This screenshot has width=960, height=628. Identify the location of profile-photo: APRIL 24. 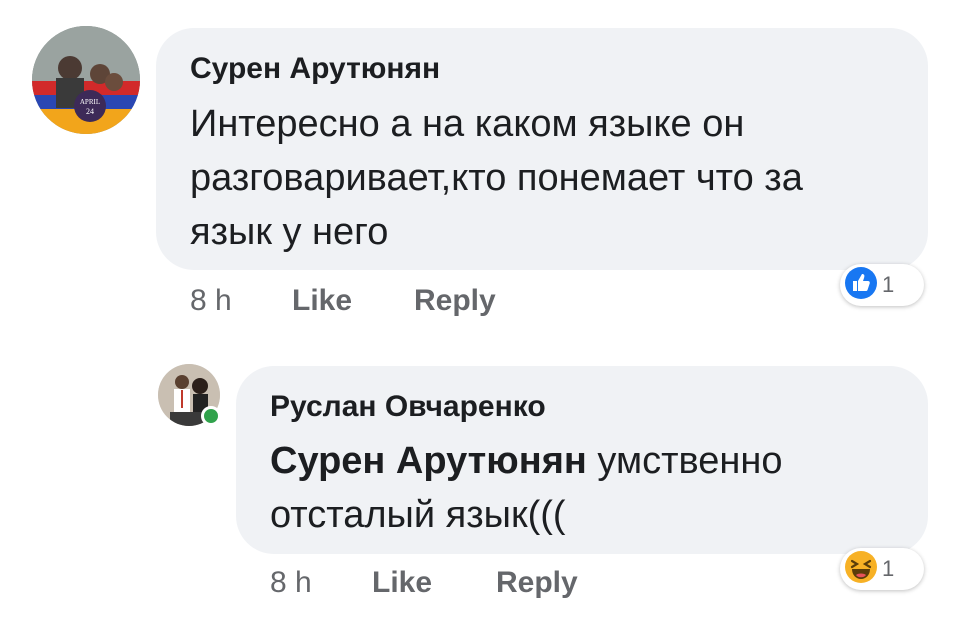
(86, 80).